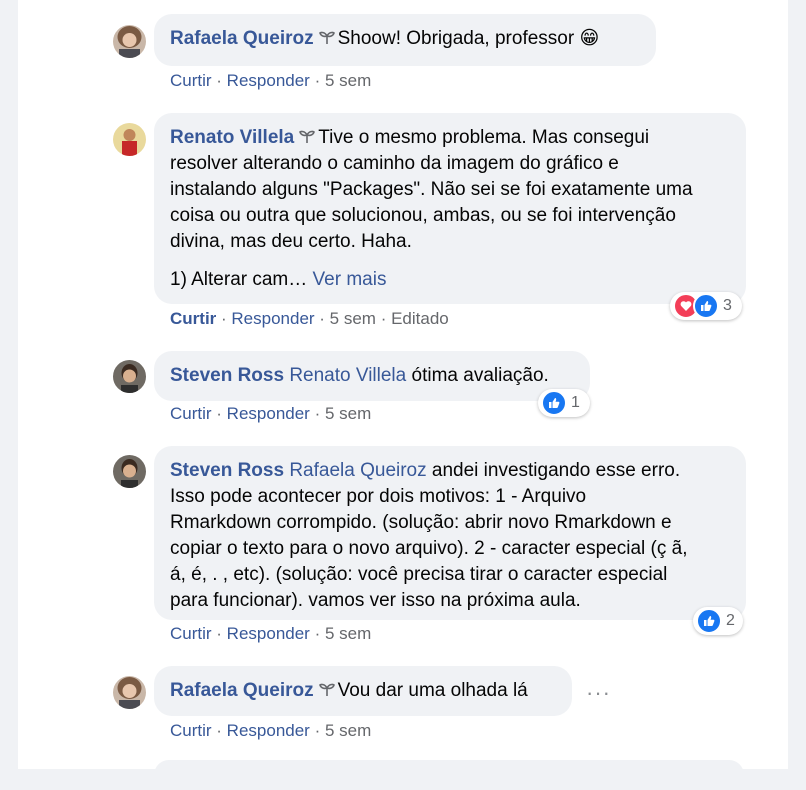 The height and width of the screenshot is (790, 806). Describe the element at coordinates (480, 375) in the screenshot. I see `comment-text: ótima avaliação.` at that location.